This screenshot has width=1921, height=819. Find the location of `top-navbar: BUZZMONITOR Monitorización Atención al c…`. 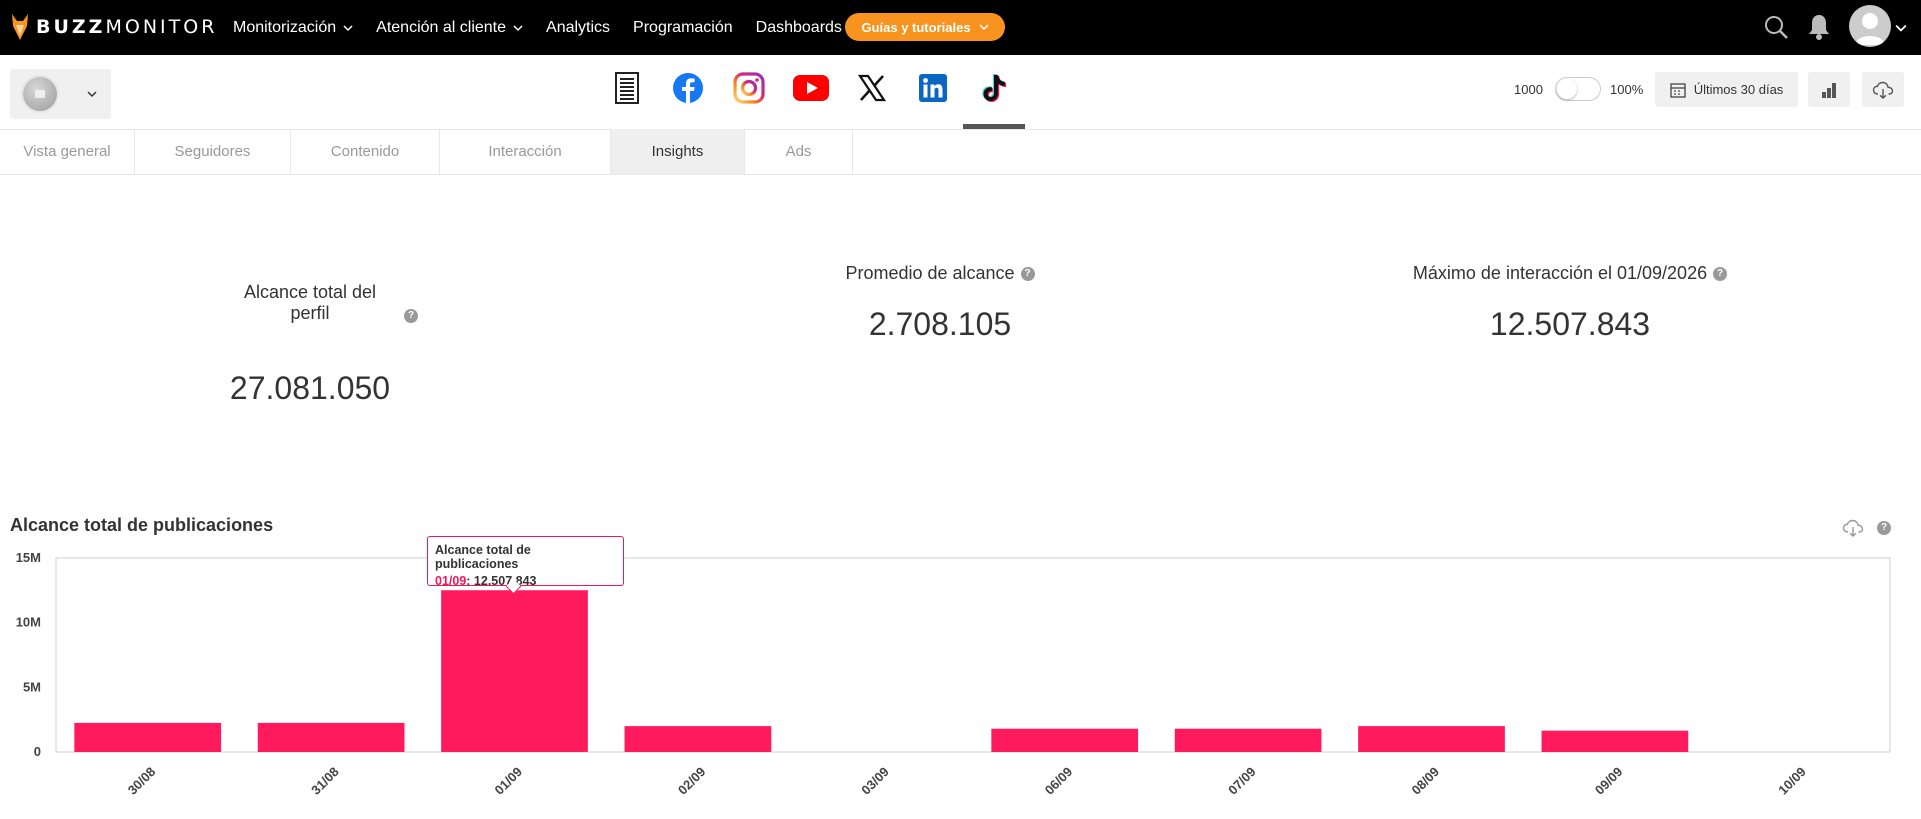

top-navbar: BUZZMONITOR Monitorización Atención al c… is located at coordinates (960, 27).